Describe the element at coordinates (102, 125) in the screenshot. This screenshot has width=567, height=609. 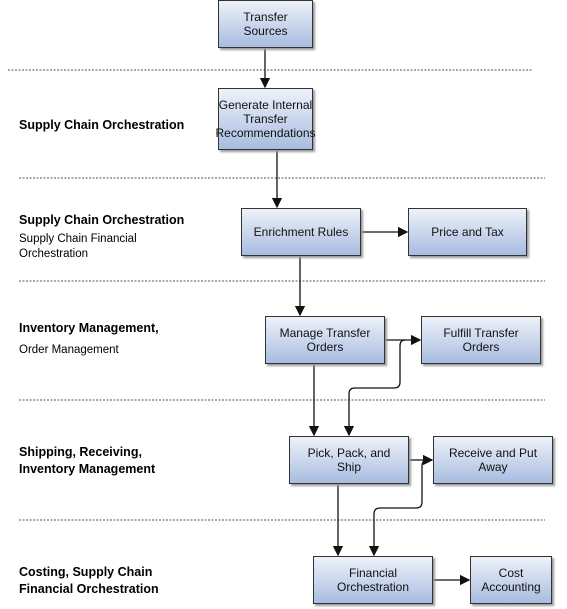
I see `lane-label: Supply Chain Orchestration` at that location.